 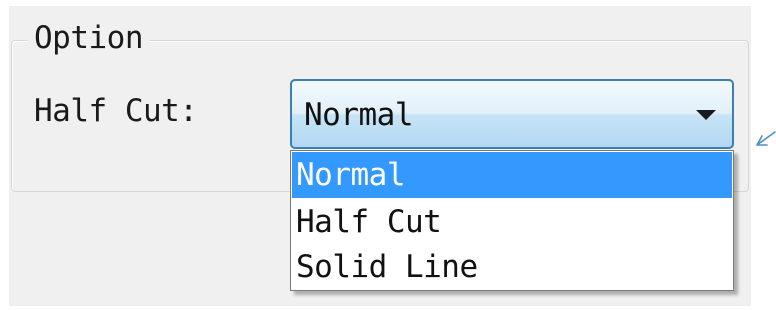 What do you see at coordinates (766, 138) in the screenshot?
I see `annotation-arrow-icon` at bounding box center [766, 138].